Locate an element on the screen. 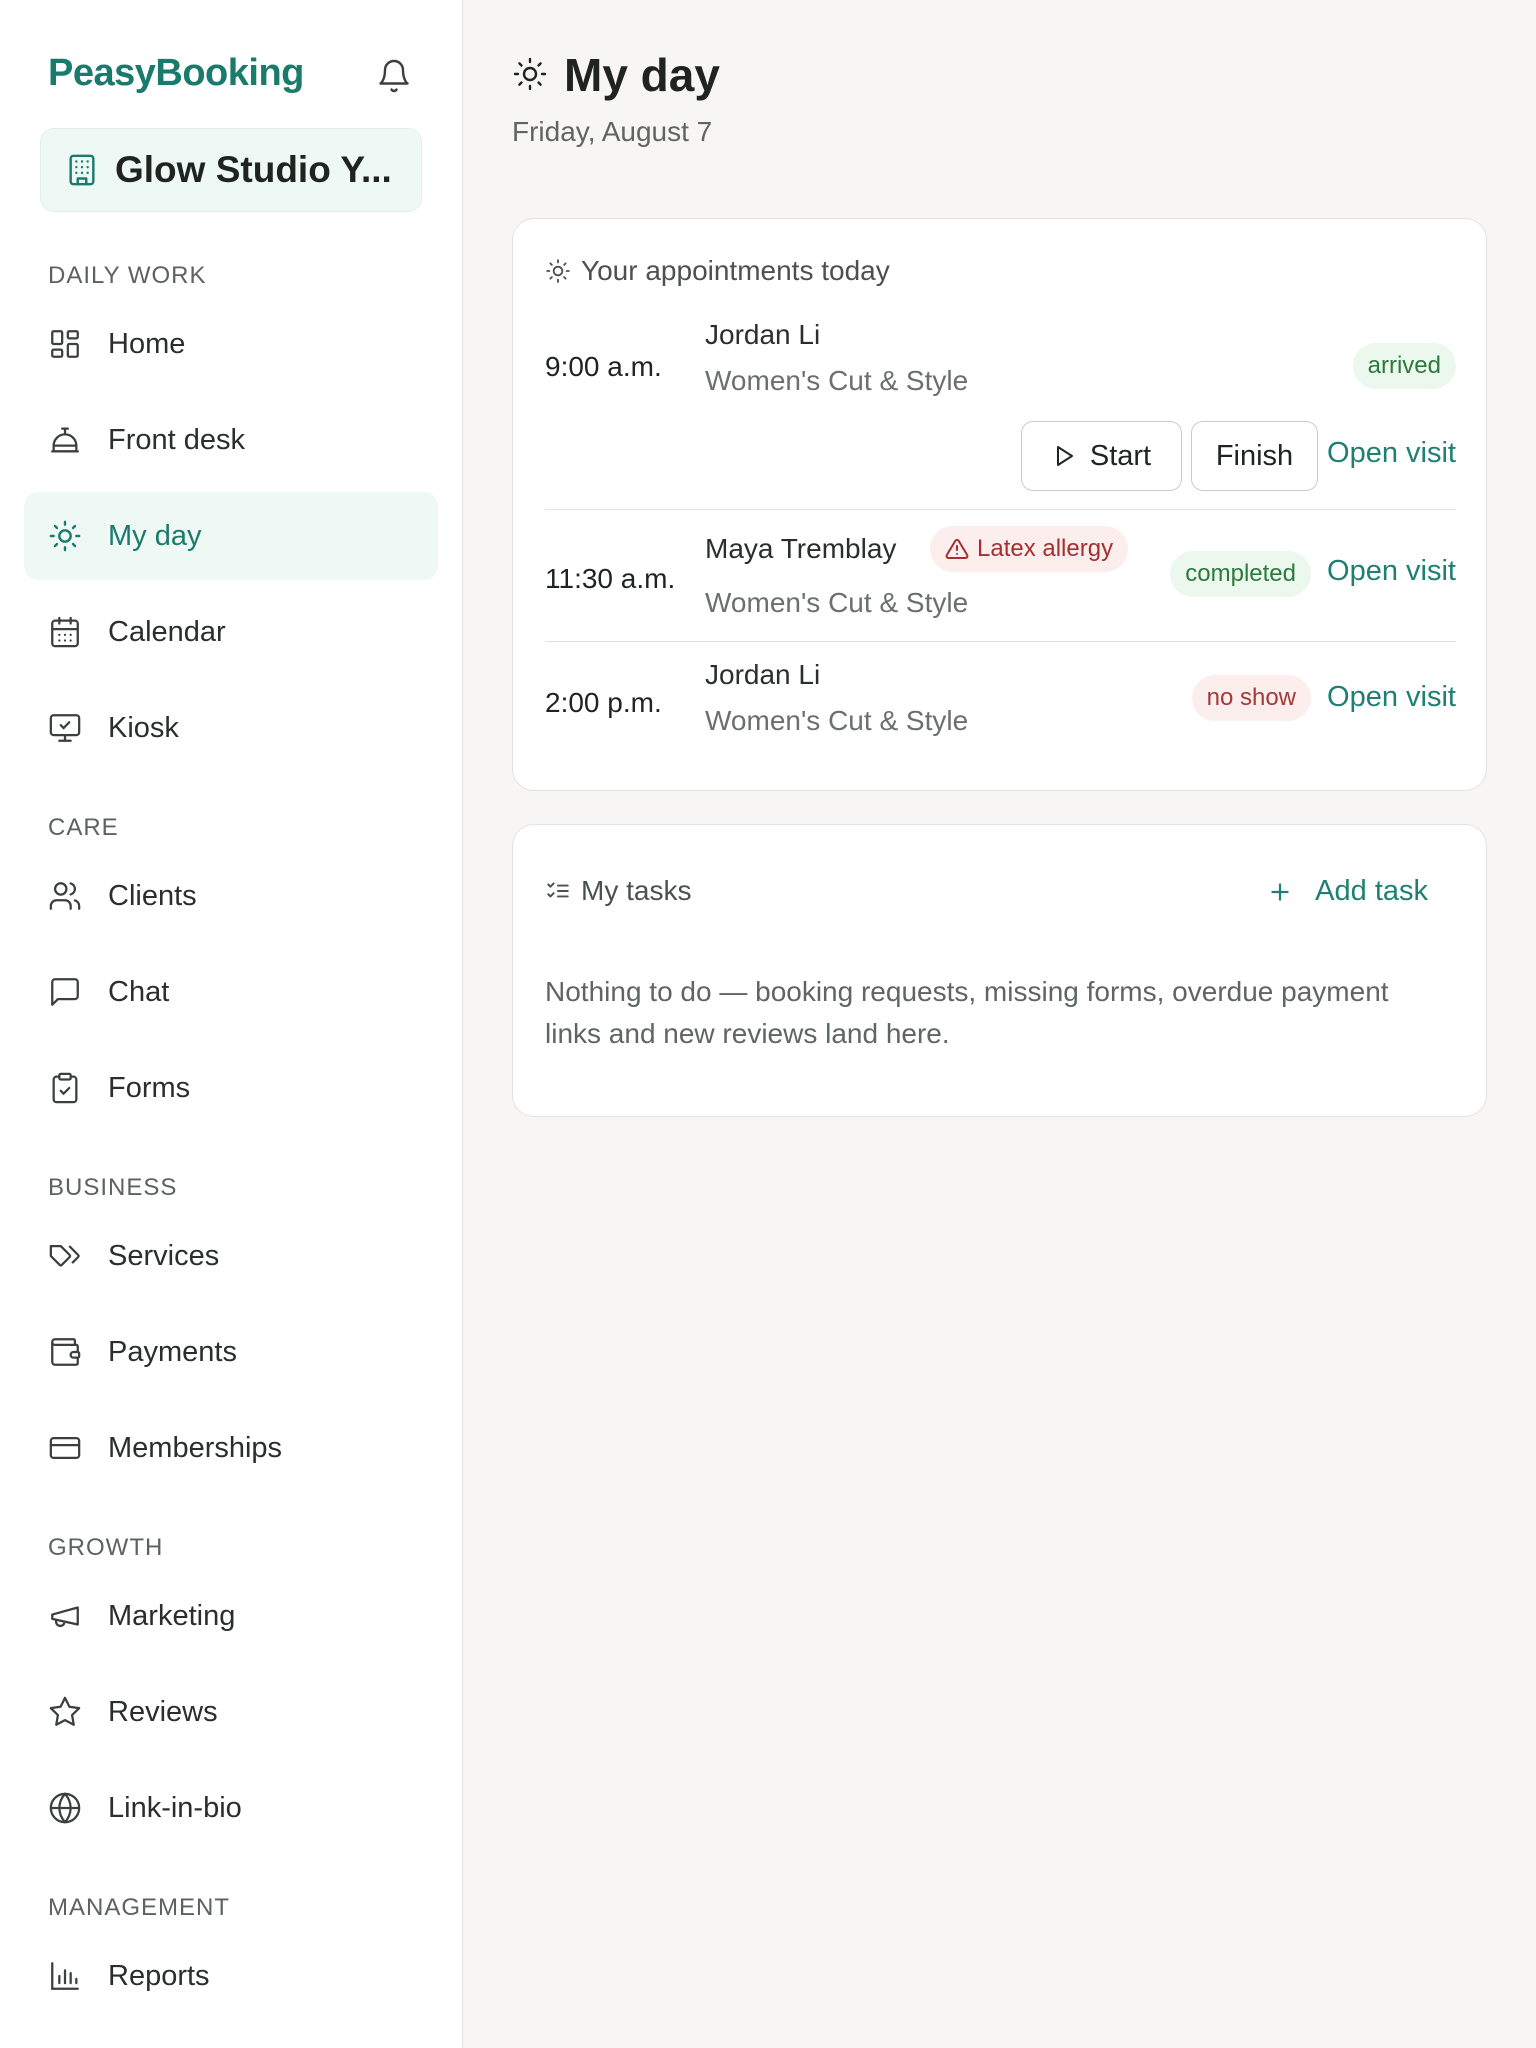 This screenshot has height=2048, width=1536. section-care: CARE is located at coordinates (83, 827).